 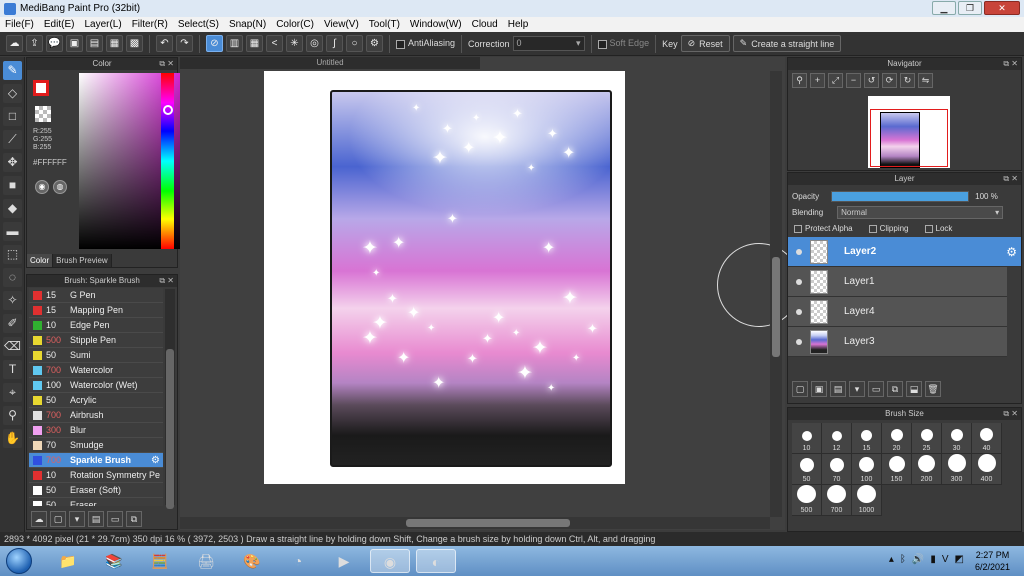 I want to click on move-tool-icon: ✥, so click(x=12, y=162).